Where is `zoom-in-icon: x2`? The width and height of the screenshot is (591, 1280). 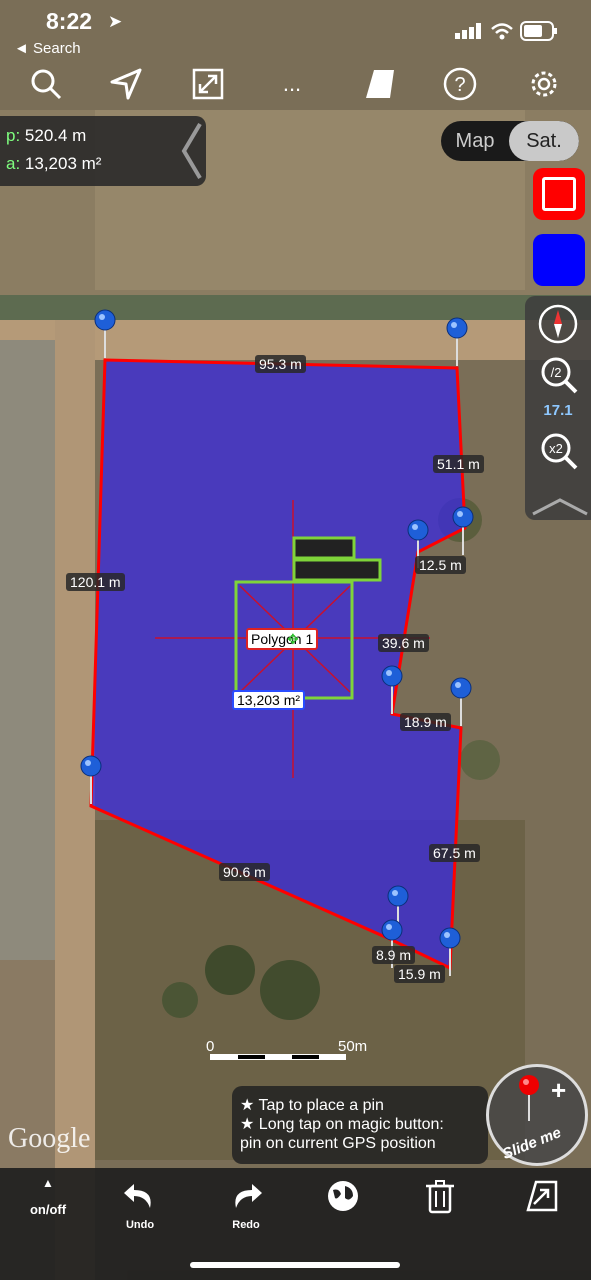
zoom-in-icon: x2 is located at coordinates (558, 452).